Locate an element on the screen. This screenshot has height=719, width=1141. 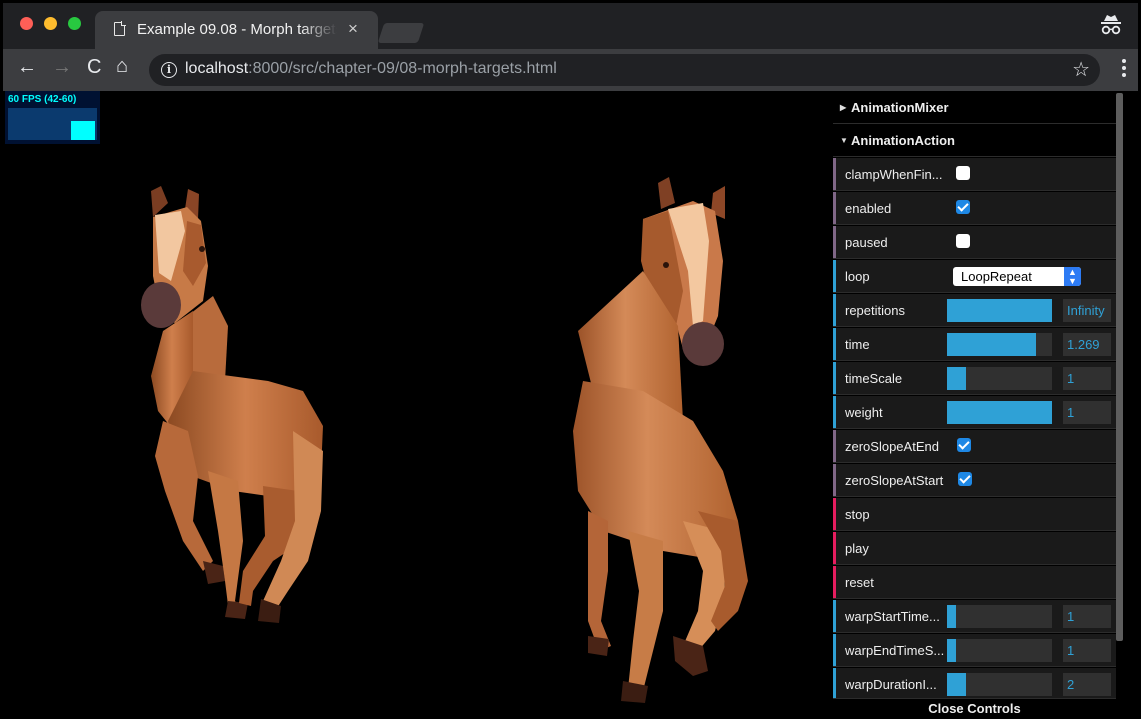
gui-scrollbar is located at coordinates (1119, 367).